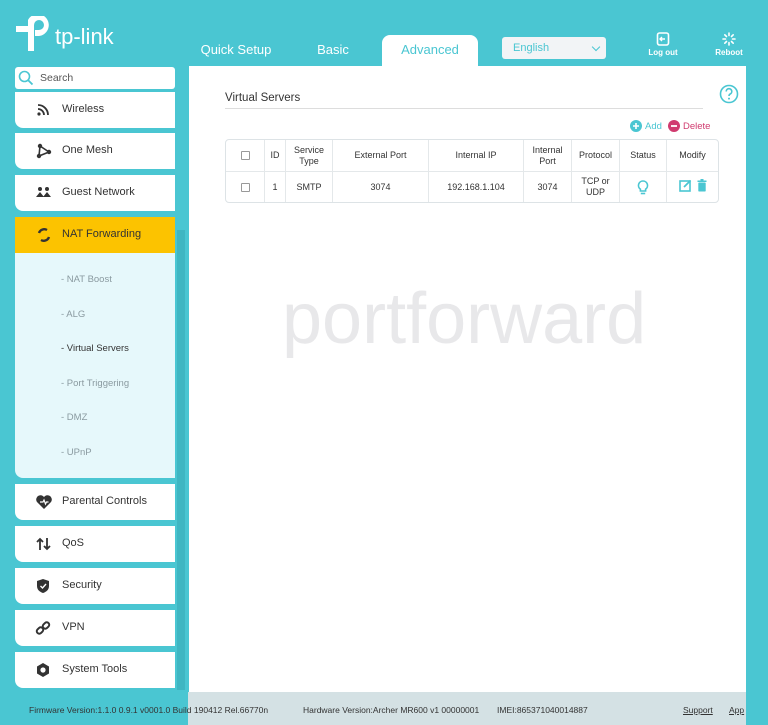  Describe the element at coordinates (104, 501) in the screenshot. I see `sidebar-item-label: Parental Controls` at that location.